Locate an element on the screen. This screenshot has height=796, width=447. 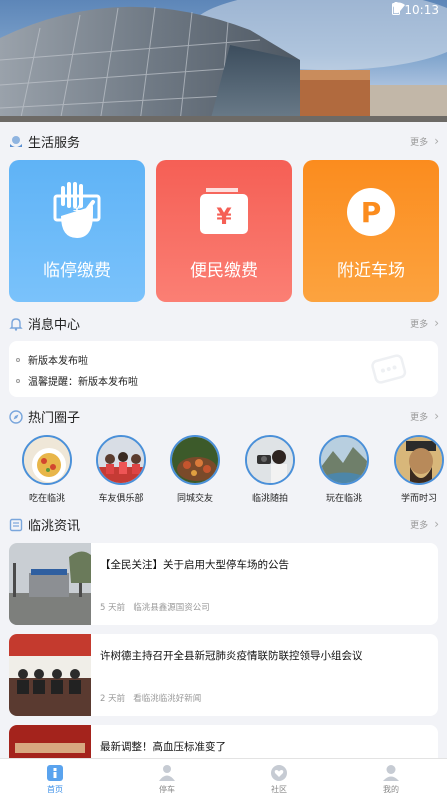
utility-payment-card: ¥ 便民缴费 is located at coordinates (224, 231).